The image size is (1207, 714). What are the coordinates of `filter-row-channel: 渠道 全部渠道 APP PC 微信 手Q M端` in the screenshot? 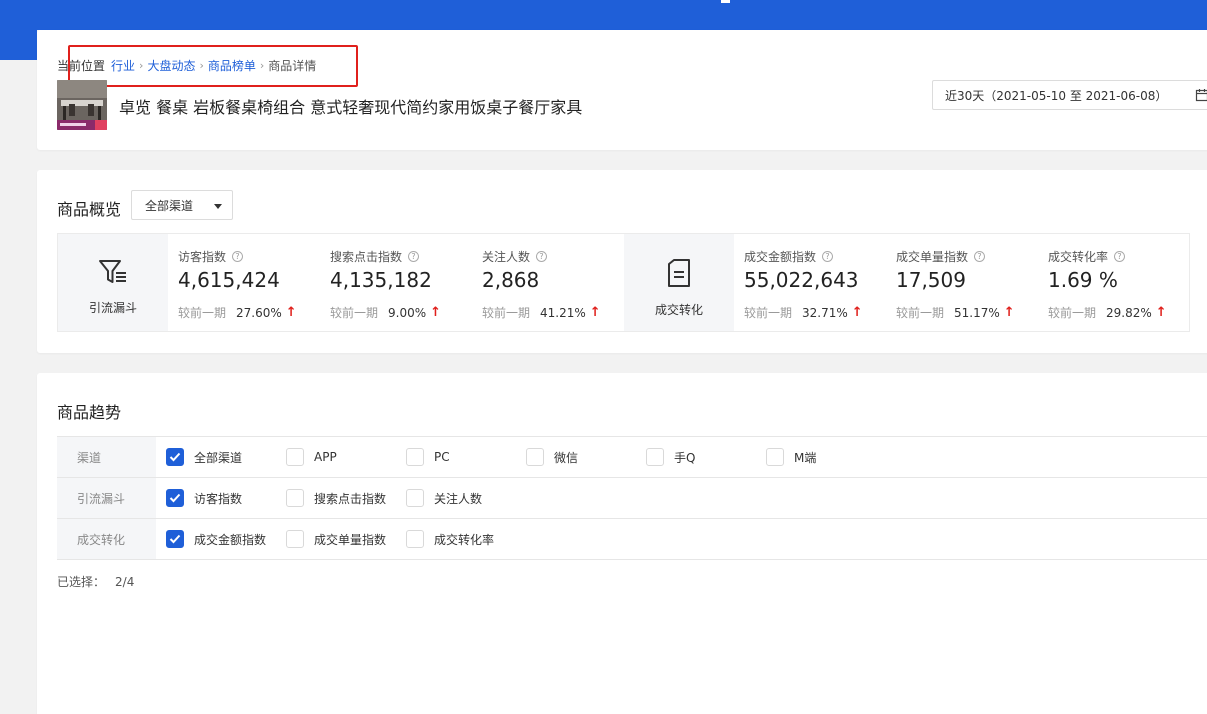 It's located at (632, 457).